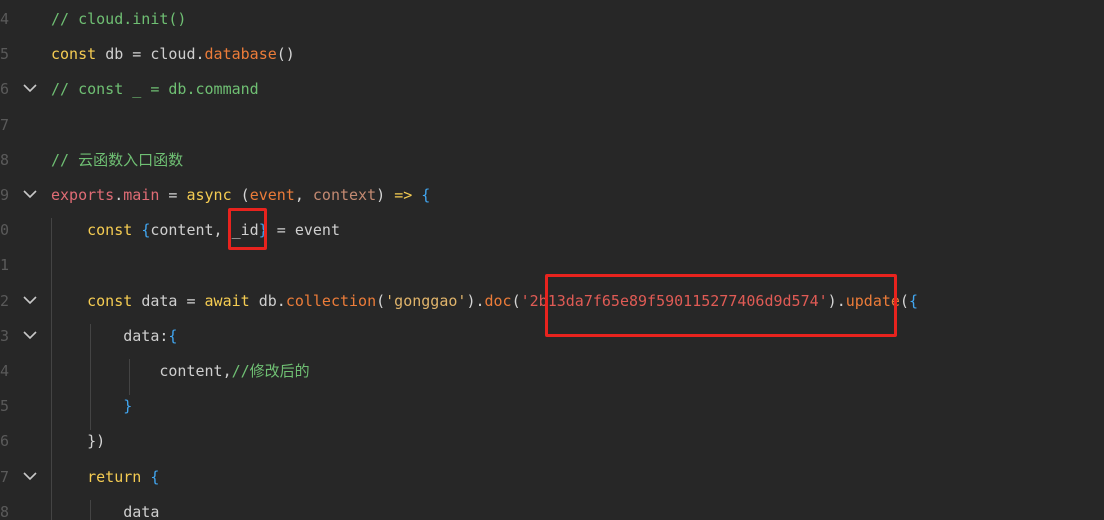 This screenshot has height=520, width=1104. I want to click on code-token: (), so click(285, 54).